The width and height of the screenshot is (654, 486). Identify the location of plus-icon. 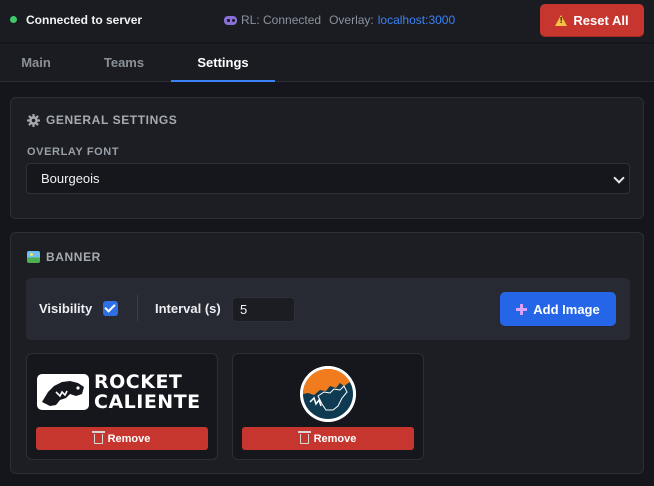
(522, 309).